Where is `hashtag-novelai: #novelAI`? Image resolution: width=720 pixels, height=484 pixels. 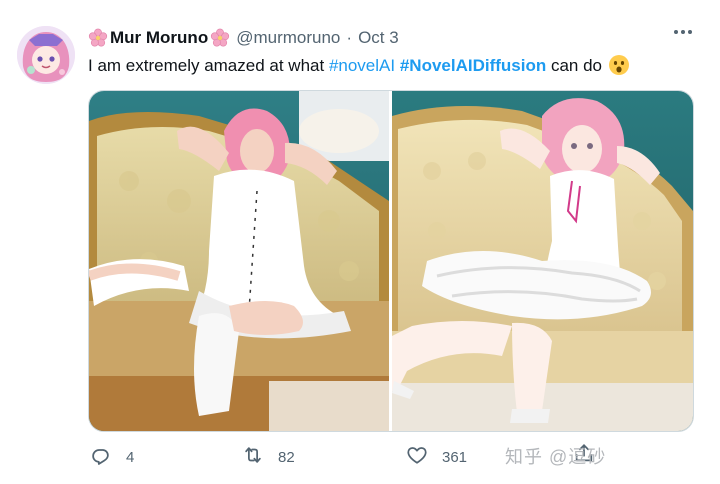 hashtag-novelai: #novelAI is located at coordinates (362, 65).